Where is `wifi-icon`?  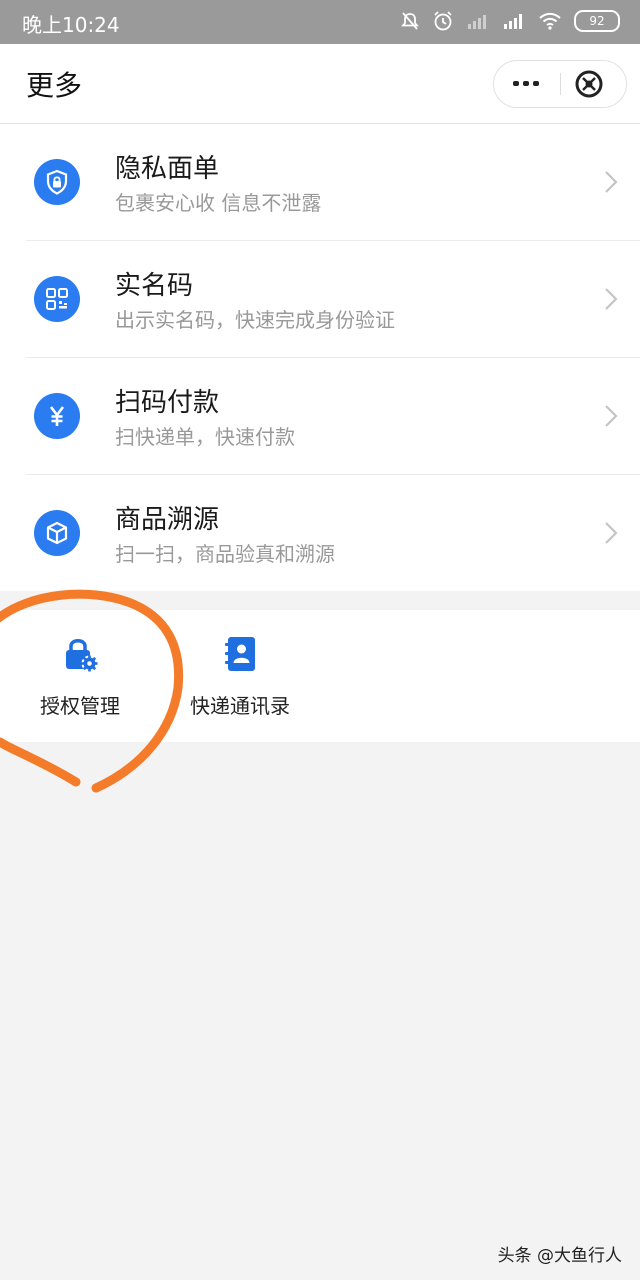 wifi-icon is located at coordinates (550, 21).